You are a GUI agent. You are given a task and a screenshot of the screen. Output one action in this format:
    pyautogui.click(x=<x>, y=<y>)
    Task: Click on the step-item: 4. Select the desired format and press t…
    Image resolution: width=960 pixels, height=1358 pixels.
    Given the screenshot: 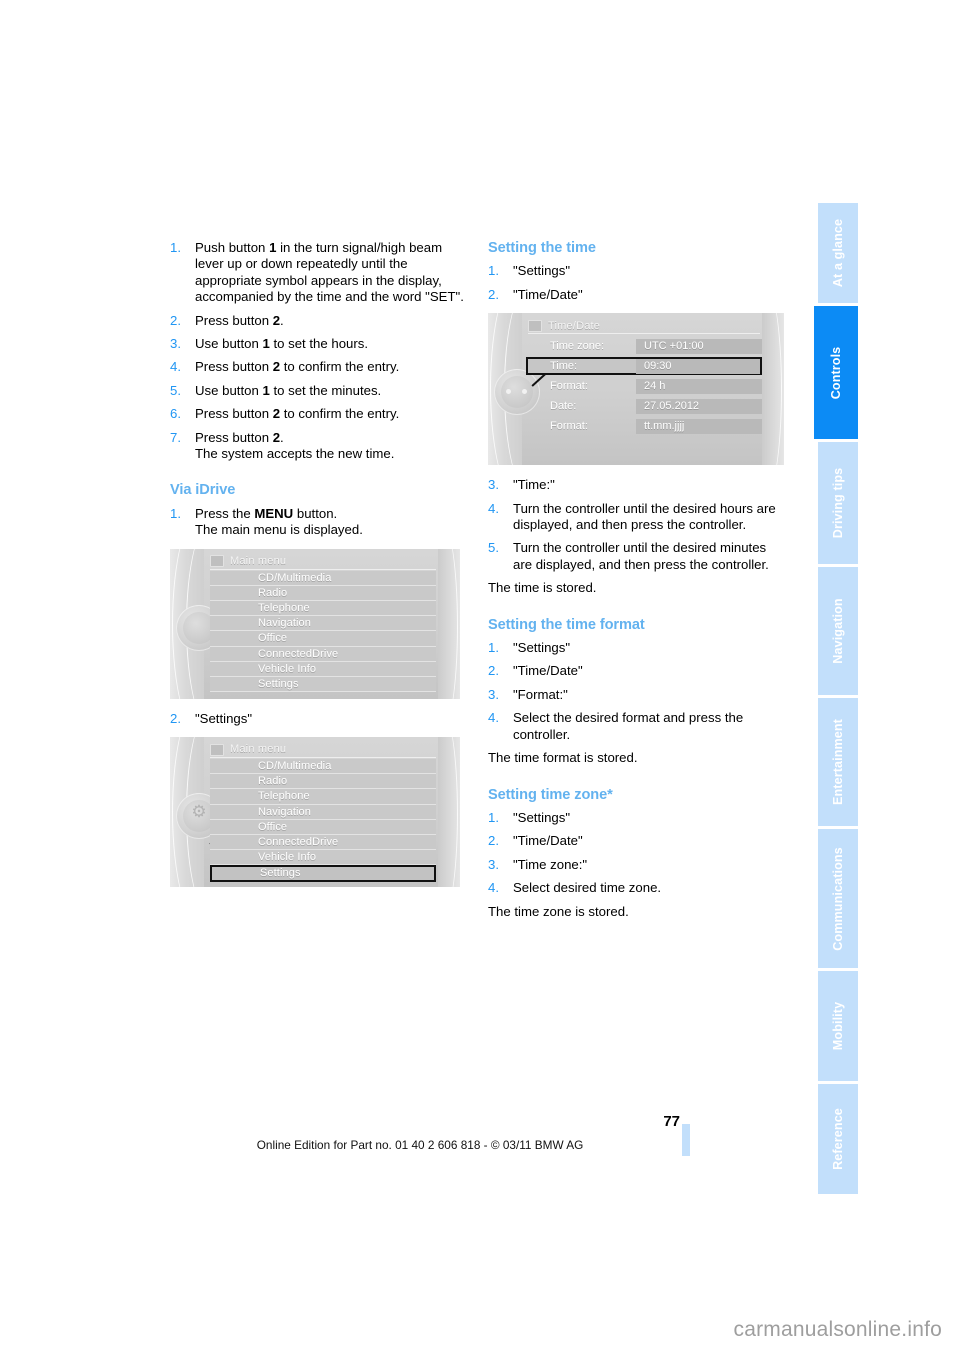 What is the action you would take?
    pyautogui.click(x=638, y=726)
    